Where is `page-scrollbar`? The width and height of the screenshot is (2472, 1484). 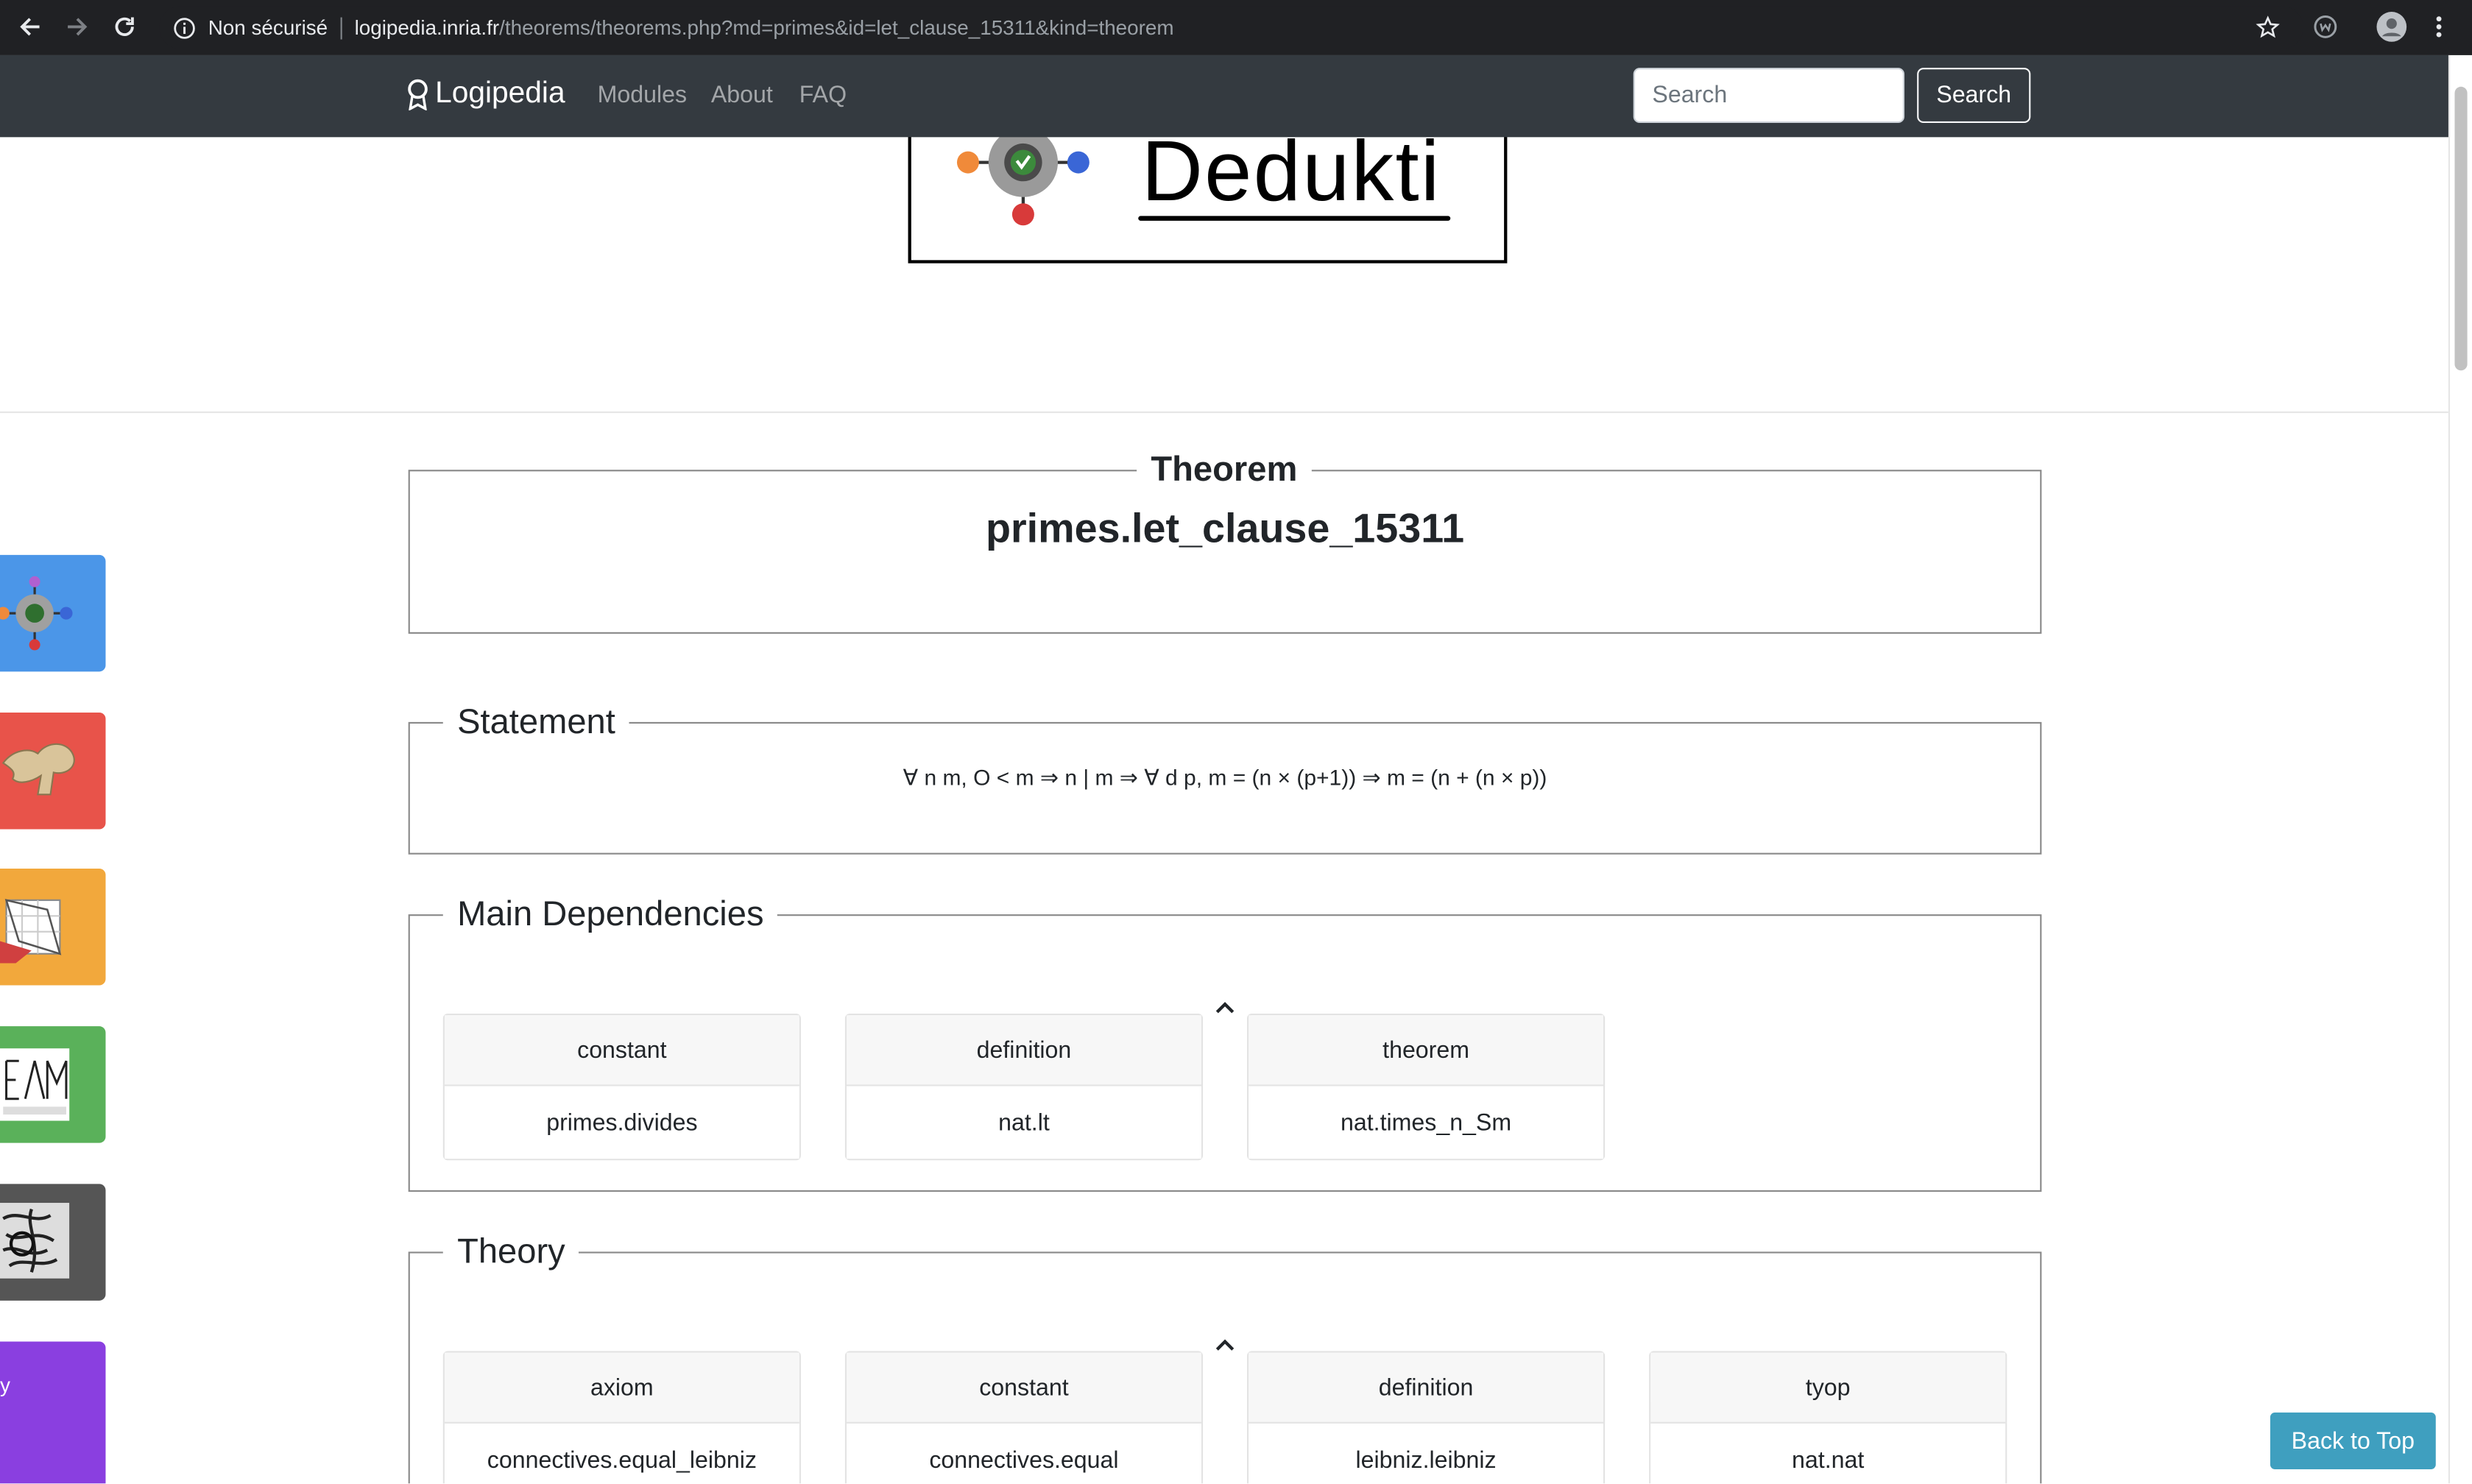
page-scrollbar is located at coordinates (2460, 769).